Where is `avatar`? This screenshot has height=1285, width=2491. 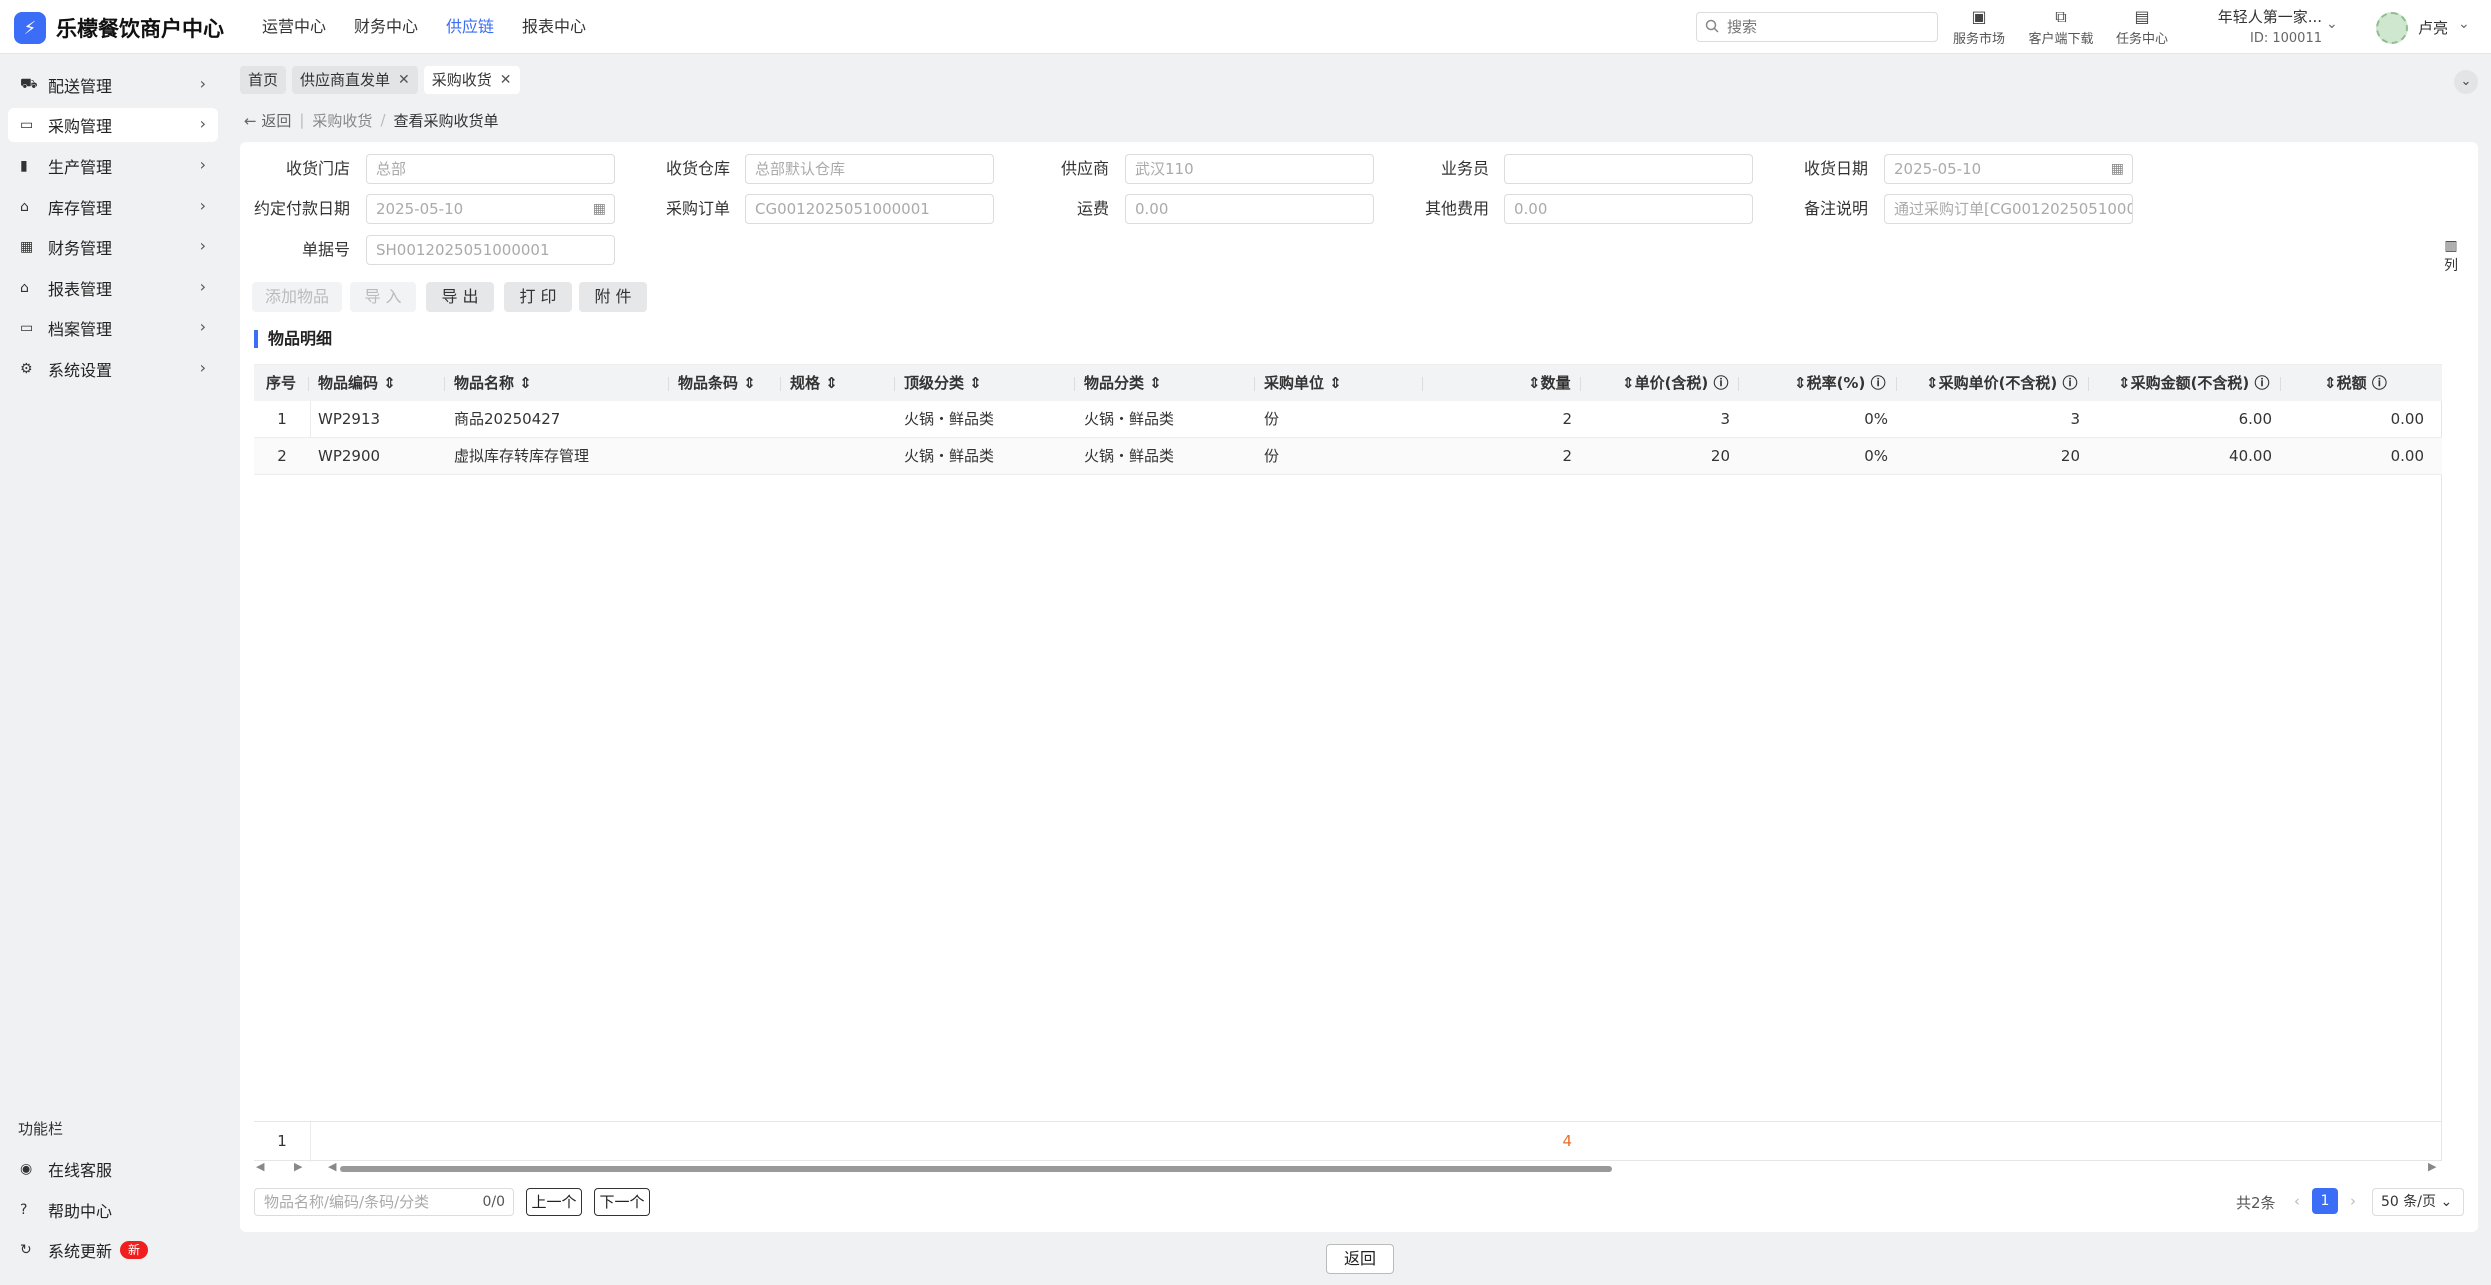
avatar is located at coordinates (2392, 28).